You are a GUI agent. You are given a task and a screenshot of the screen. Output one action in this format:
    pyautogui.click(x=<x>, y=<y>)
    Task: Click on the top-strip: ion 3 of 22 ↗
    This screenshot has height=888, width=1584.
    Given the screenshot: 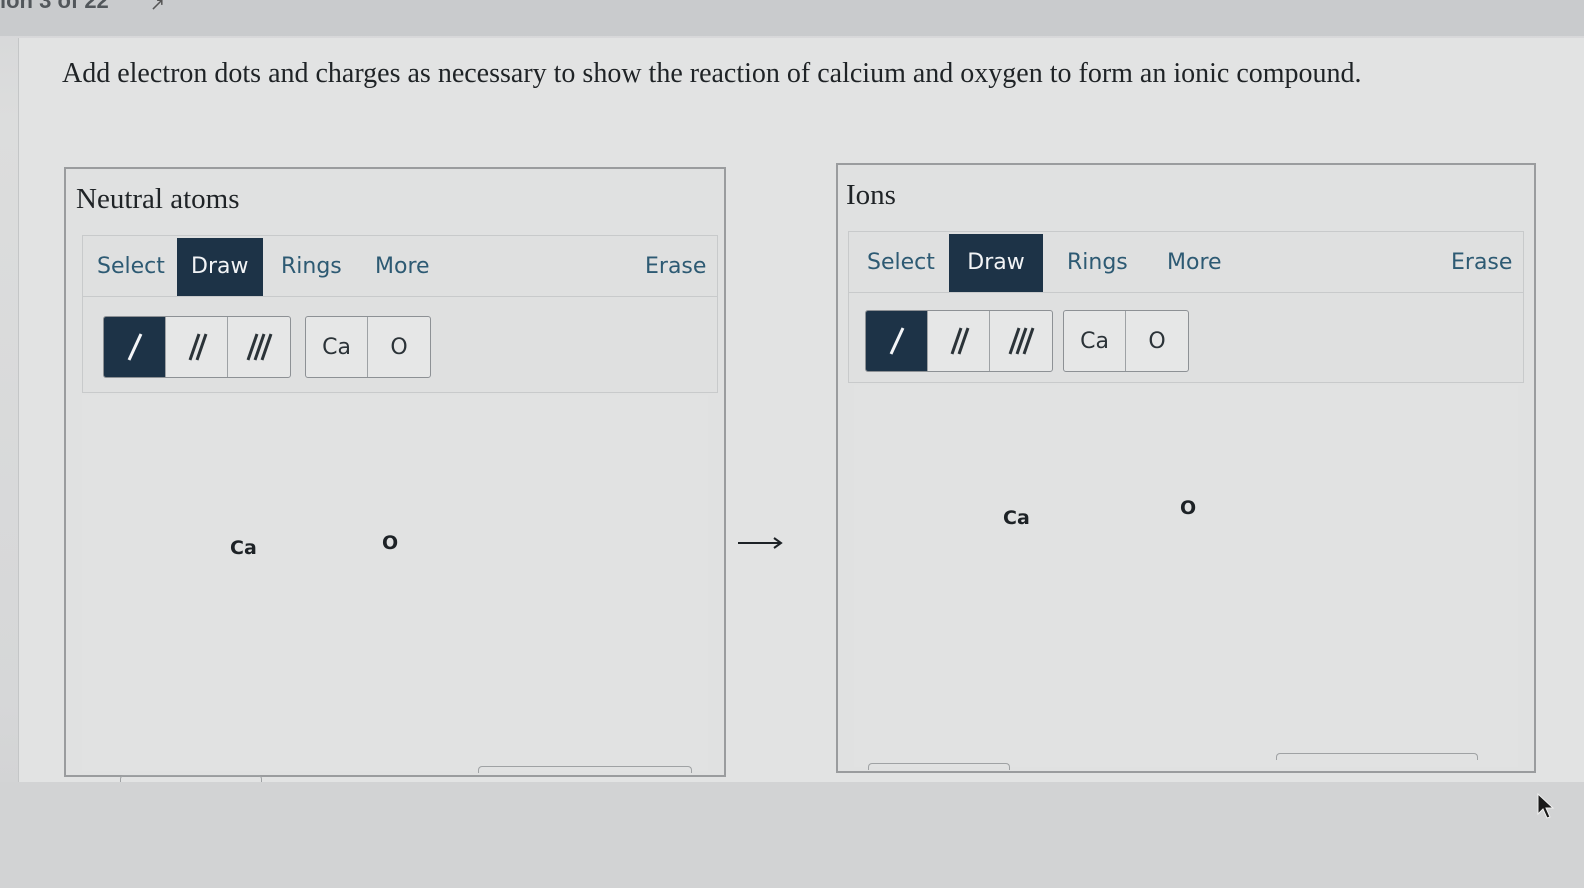 What is the action you would take?
    pyautogui.click(x=792, y=18)
    